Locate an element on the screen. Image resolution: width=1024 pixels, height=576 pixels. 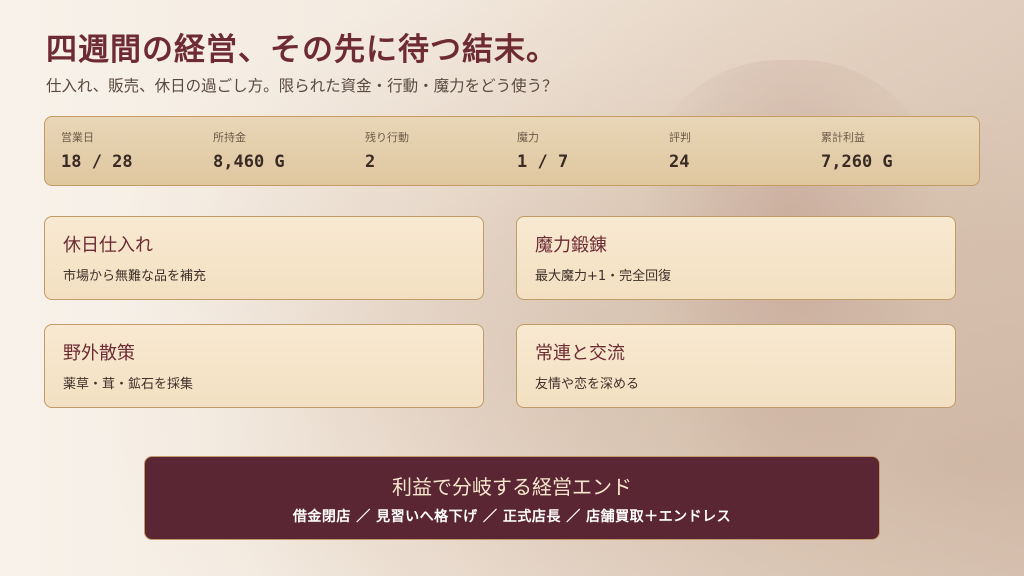
stat-mana: 魔力 1 / 7 is located at coordinates (542, 150).